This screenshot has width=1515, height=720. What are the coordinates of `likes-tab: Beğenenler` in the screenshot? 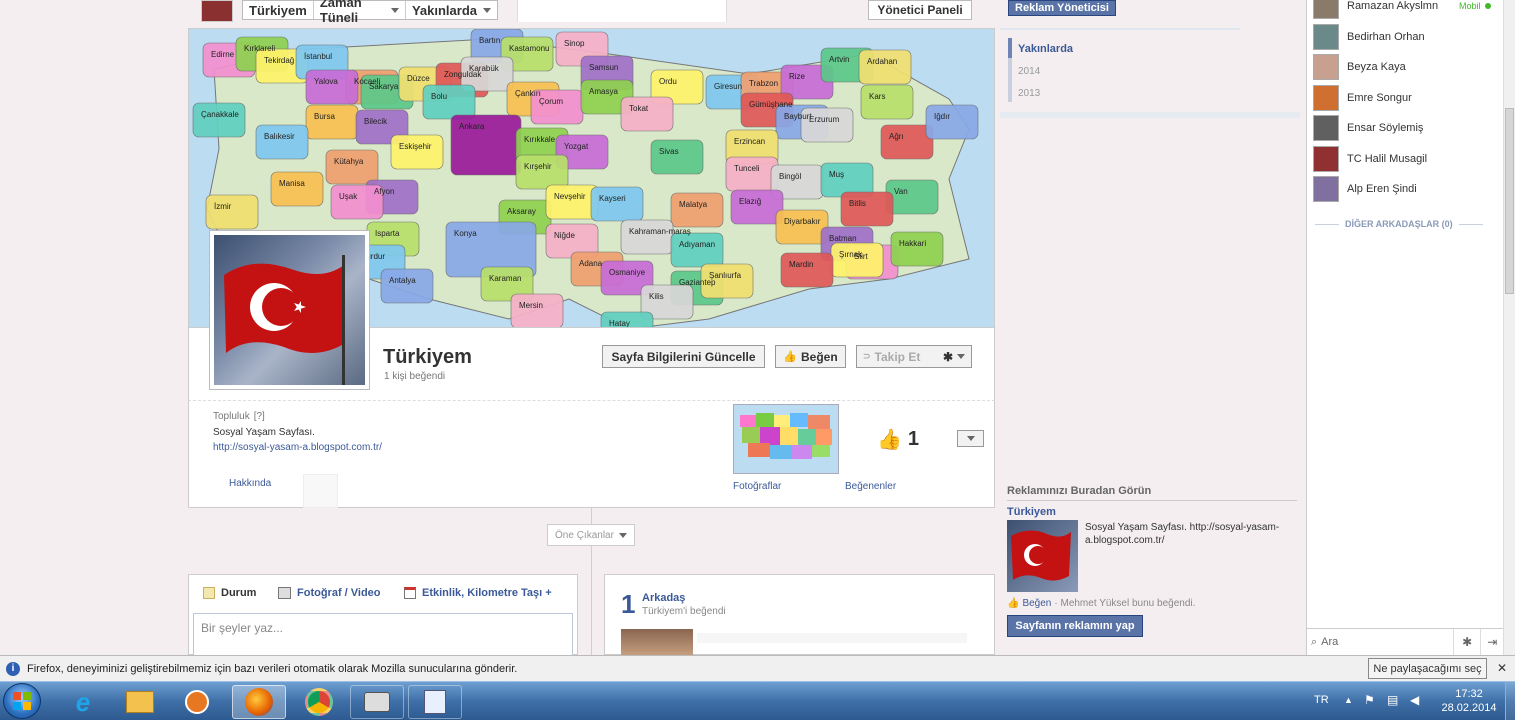 It's located at (870, 486).